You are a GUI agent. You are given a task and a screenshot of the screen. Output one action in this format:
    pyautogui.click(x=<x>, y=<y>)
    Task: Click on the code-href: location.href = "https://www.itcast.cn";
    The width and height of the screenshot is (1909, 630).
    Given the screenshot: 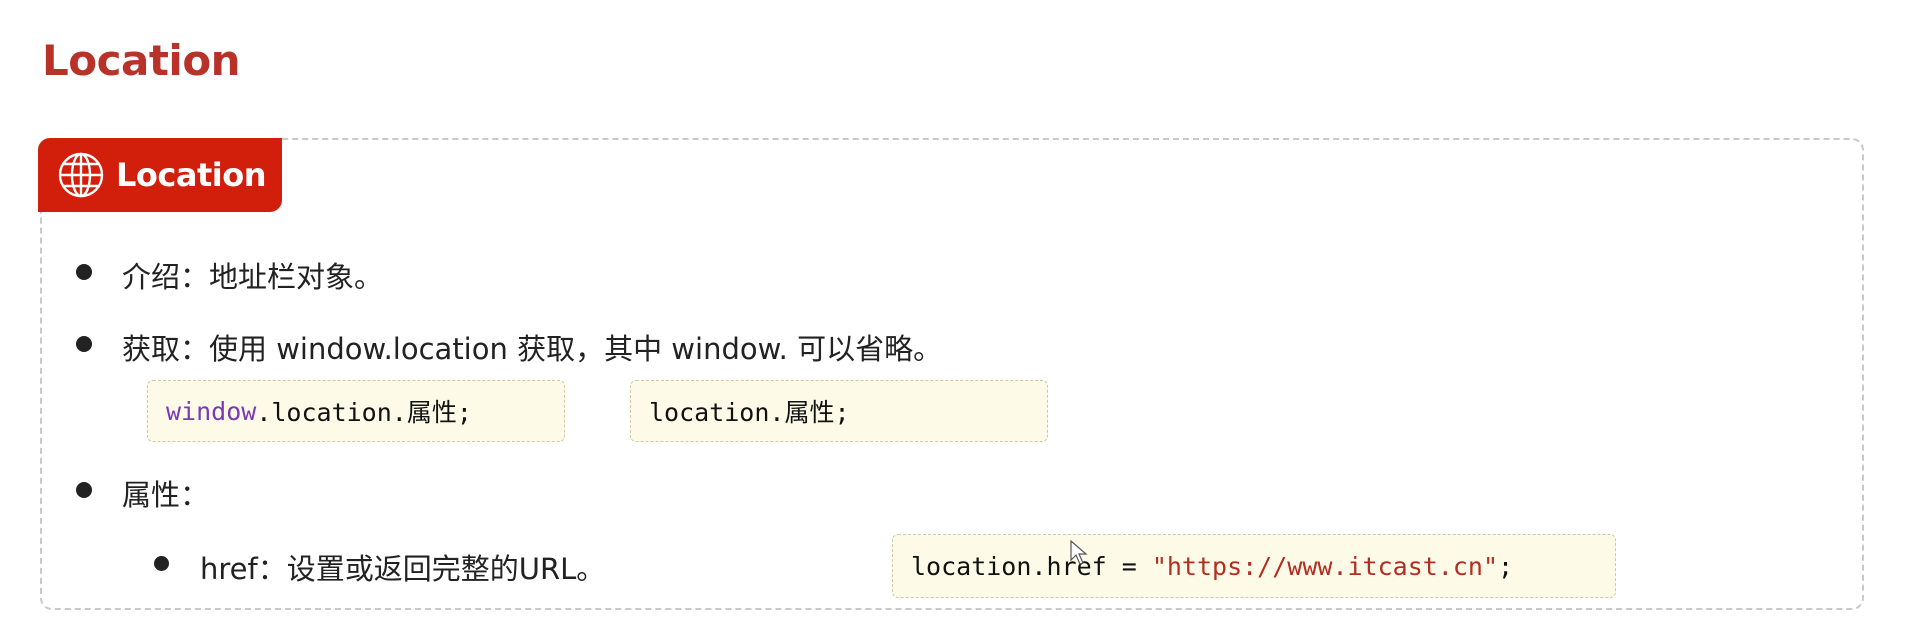 What is the action you would take?
    pyautogui.click(x=1254, y=566)
    